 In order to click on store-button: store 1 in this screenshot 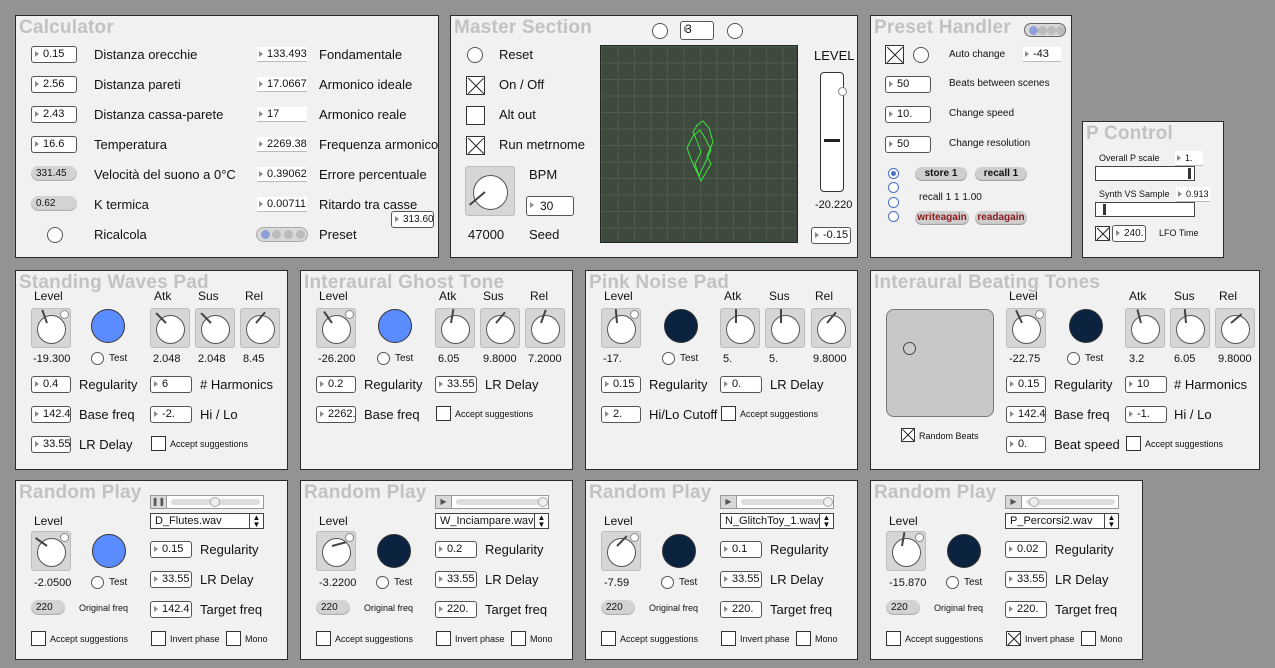, I will do `click(941, 174)`.